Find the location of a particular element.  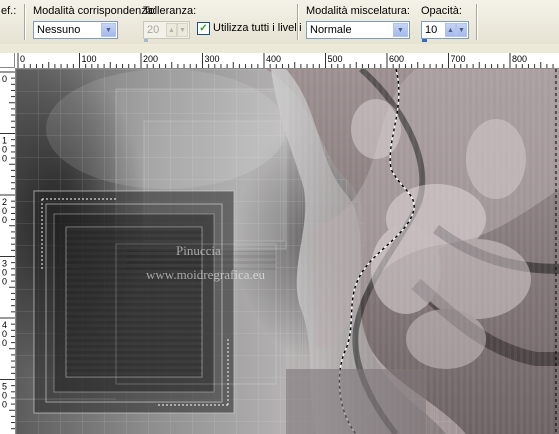

ruler-label: 300 is located at coordinates (212, 59).